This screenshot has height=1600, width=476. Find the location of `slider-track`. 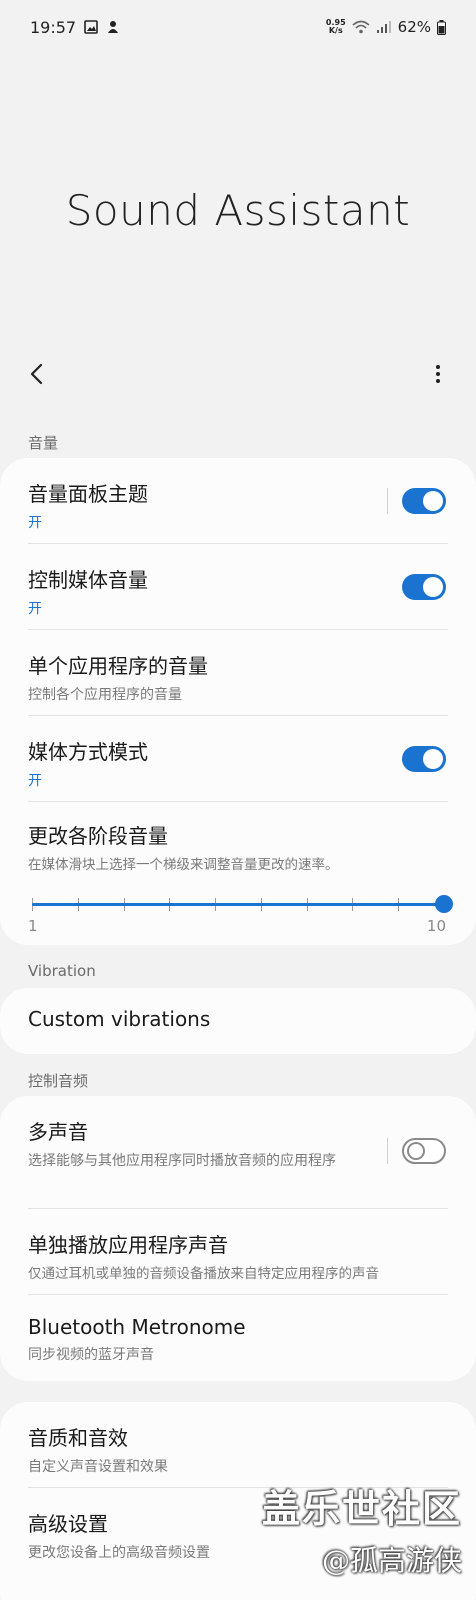

slider-track is located at coordinates (238, 904).